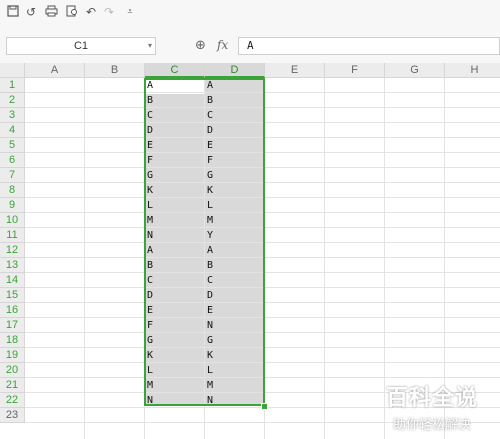  Describe the element at coordinates (12, 100) in the screenshot. I see `row-header-2: 2` at that location.